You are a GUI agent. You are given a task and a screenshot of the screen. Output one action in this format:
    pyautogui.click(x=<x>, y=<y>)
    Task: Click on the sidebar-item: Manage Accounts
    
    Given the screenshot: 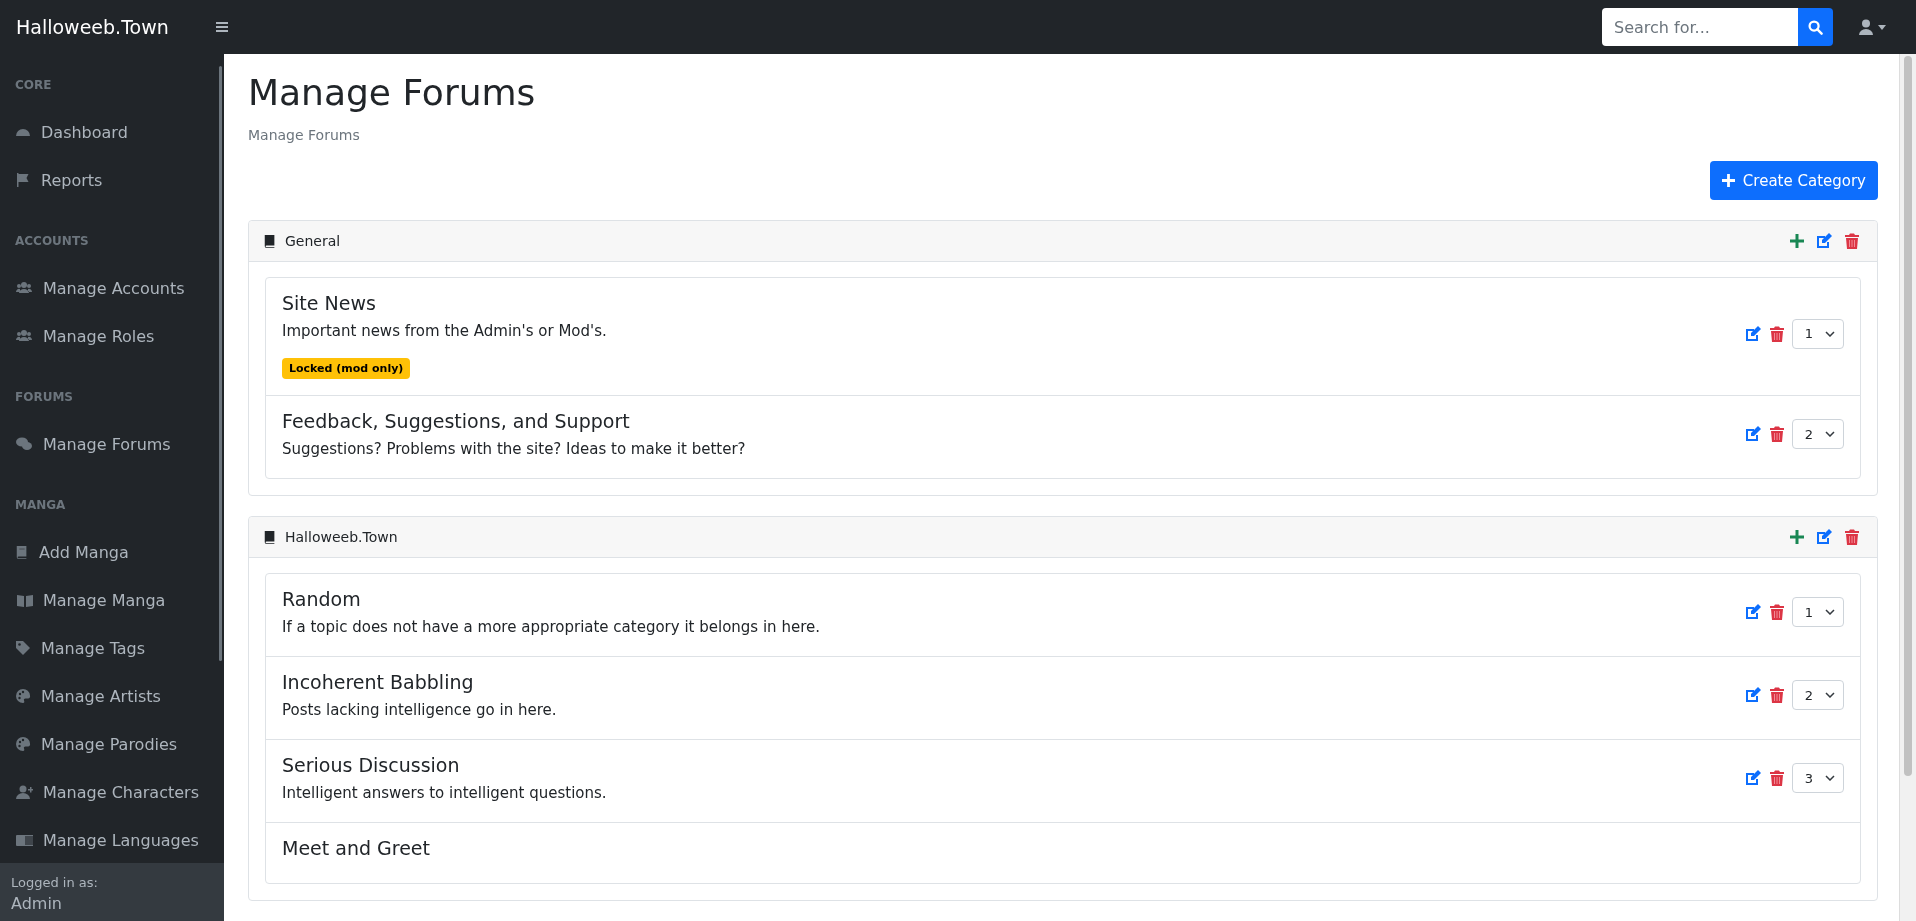 What is the action you would take?
    pyautogui.click(x=110, y=288)
    